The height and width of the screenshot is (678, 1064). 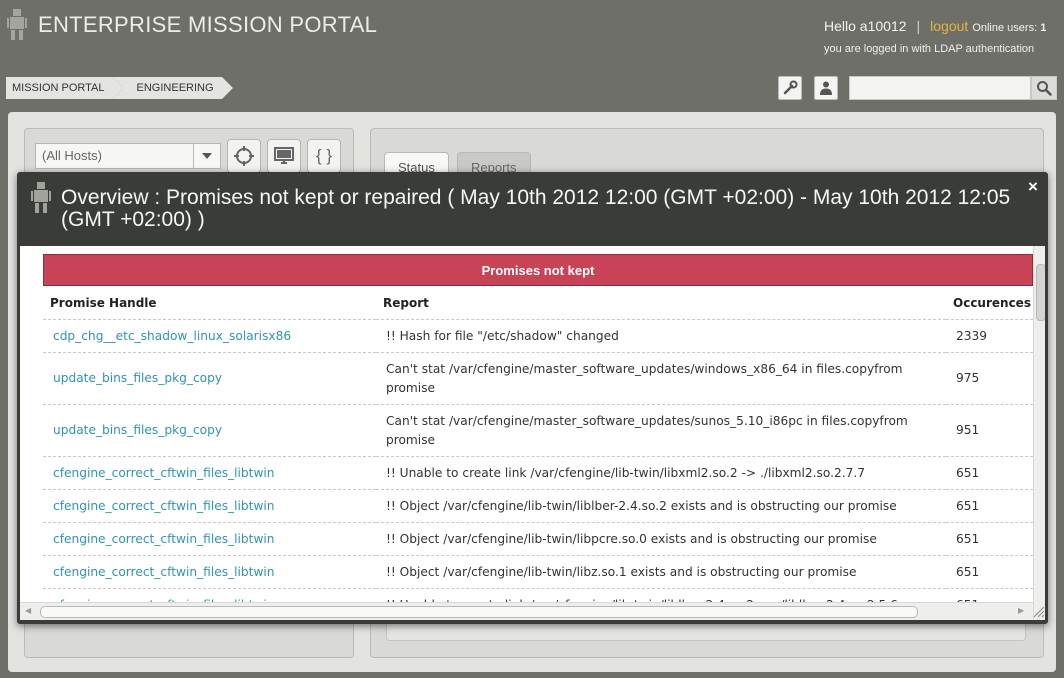 I want to click on logout-link: logout, so click(x=949, y=26).